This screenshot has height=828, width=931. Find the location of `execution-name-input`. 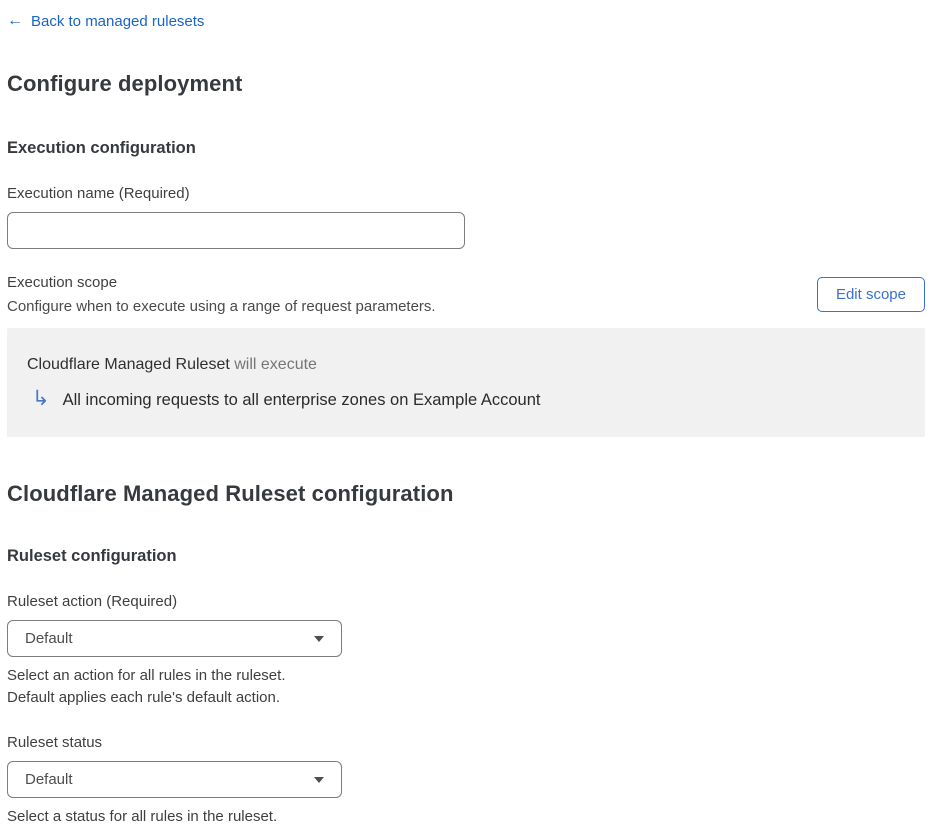

execution-name-input is located at coordinates (236, 230).